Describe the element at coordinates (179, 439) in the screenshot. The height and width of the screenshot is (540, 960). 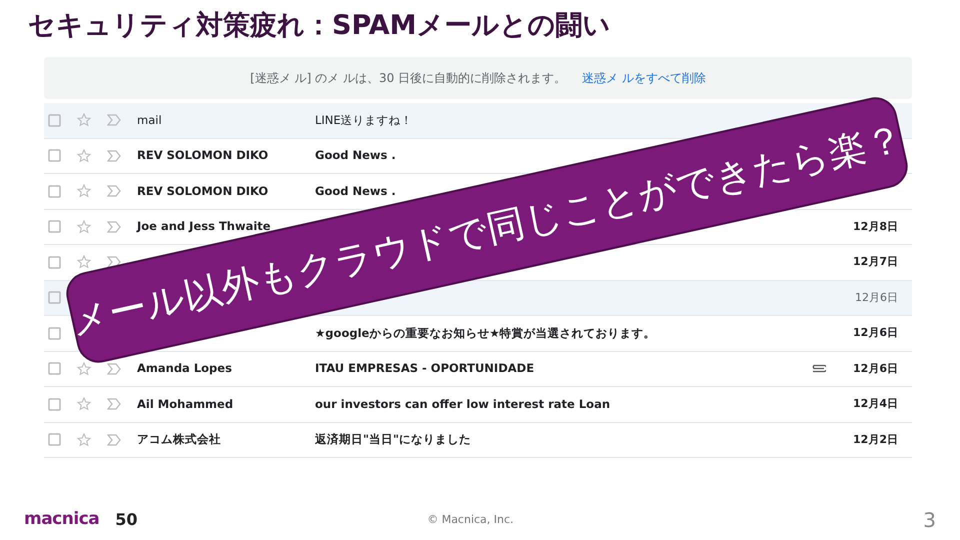
I see `sender-name: アコム株式会社` at that location.